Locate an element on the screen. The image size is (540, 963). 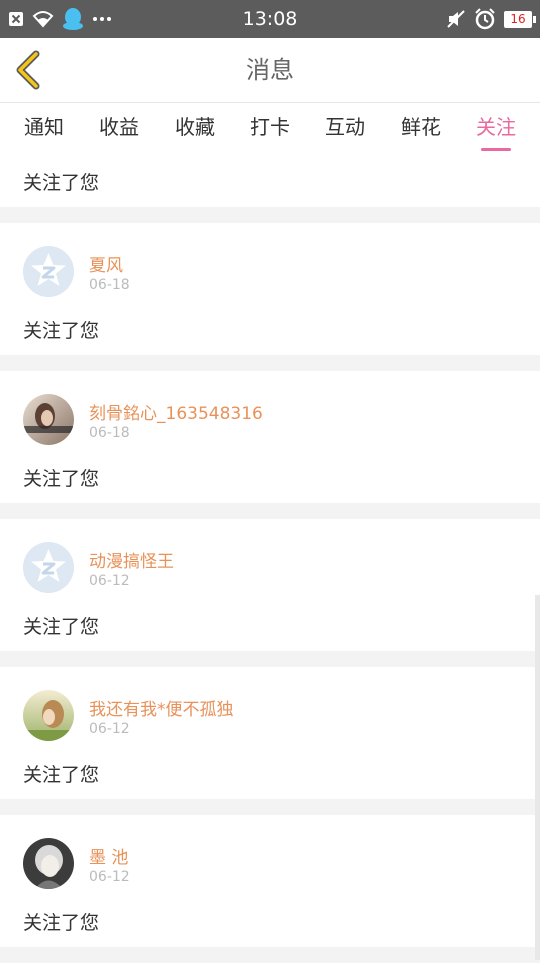
tab-label: 关注 is located at coordinates (496, 127).